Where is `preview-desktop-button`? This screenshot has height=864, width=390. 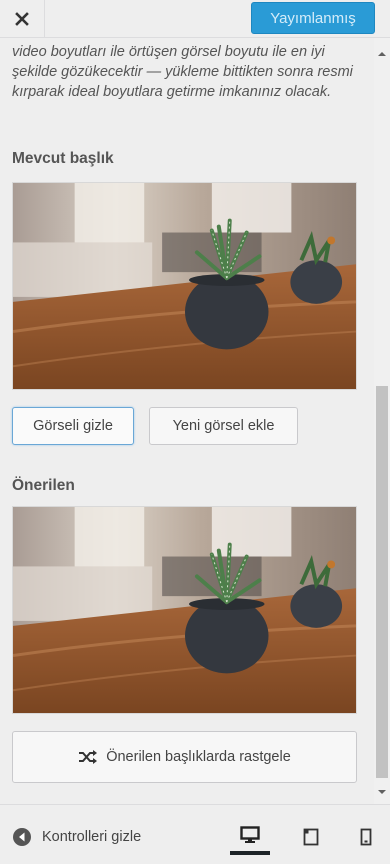 preview-desktop-button is located at coordinates (250, 837).